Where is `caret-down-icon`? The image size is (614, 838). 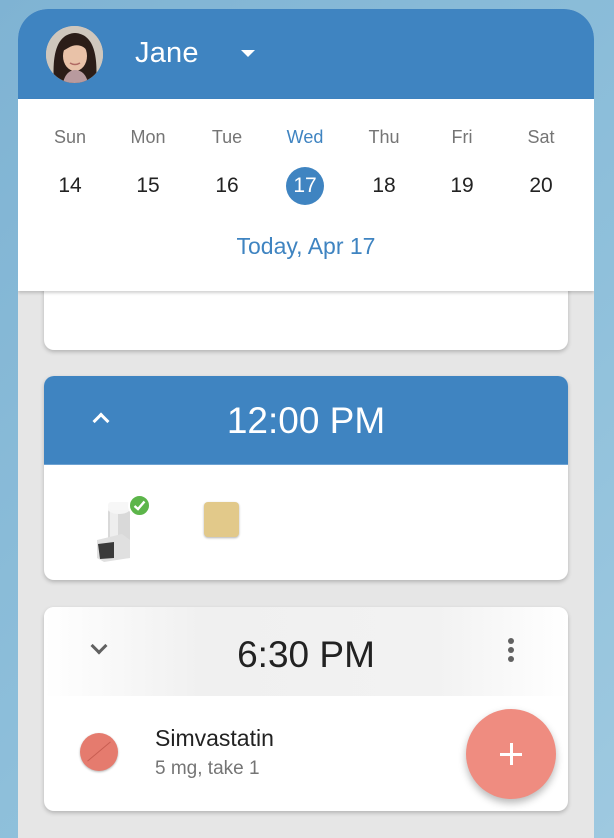 caret-down-icon is located at coordinates (248, 53).